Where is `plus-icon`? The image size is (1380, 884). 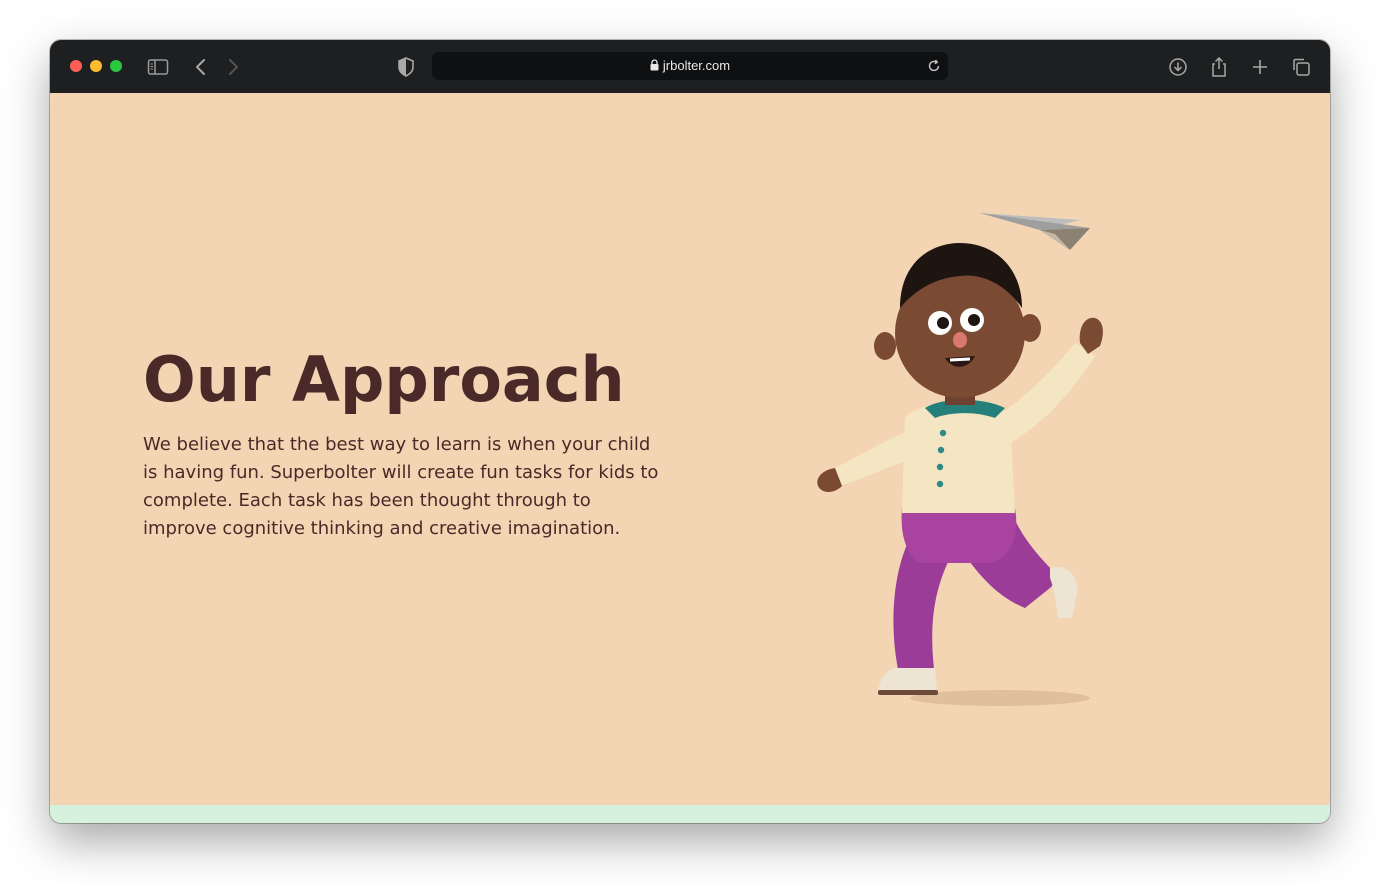 plus-icon is located at coordinates (1260, 67).